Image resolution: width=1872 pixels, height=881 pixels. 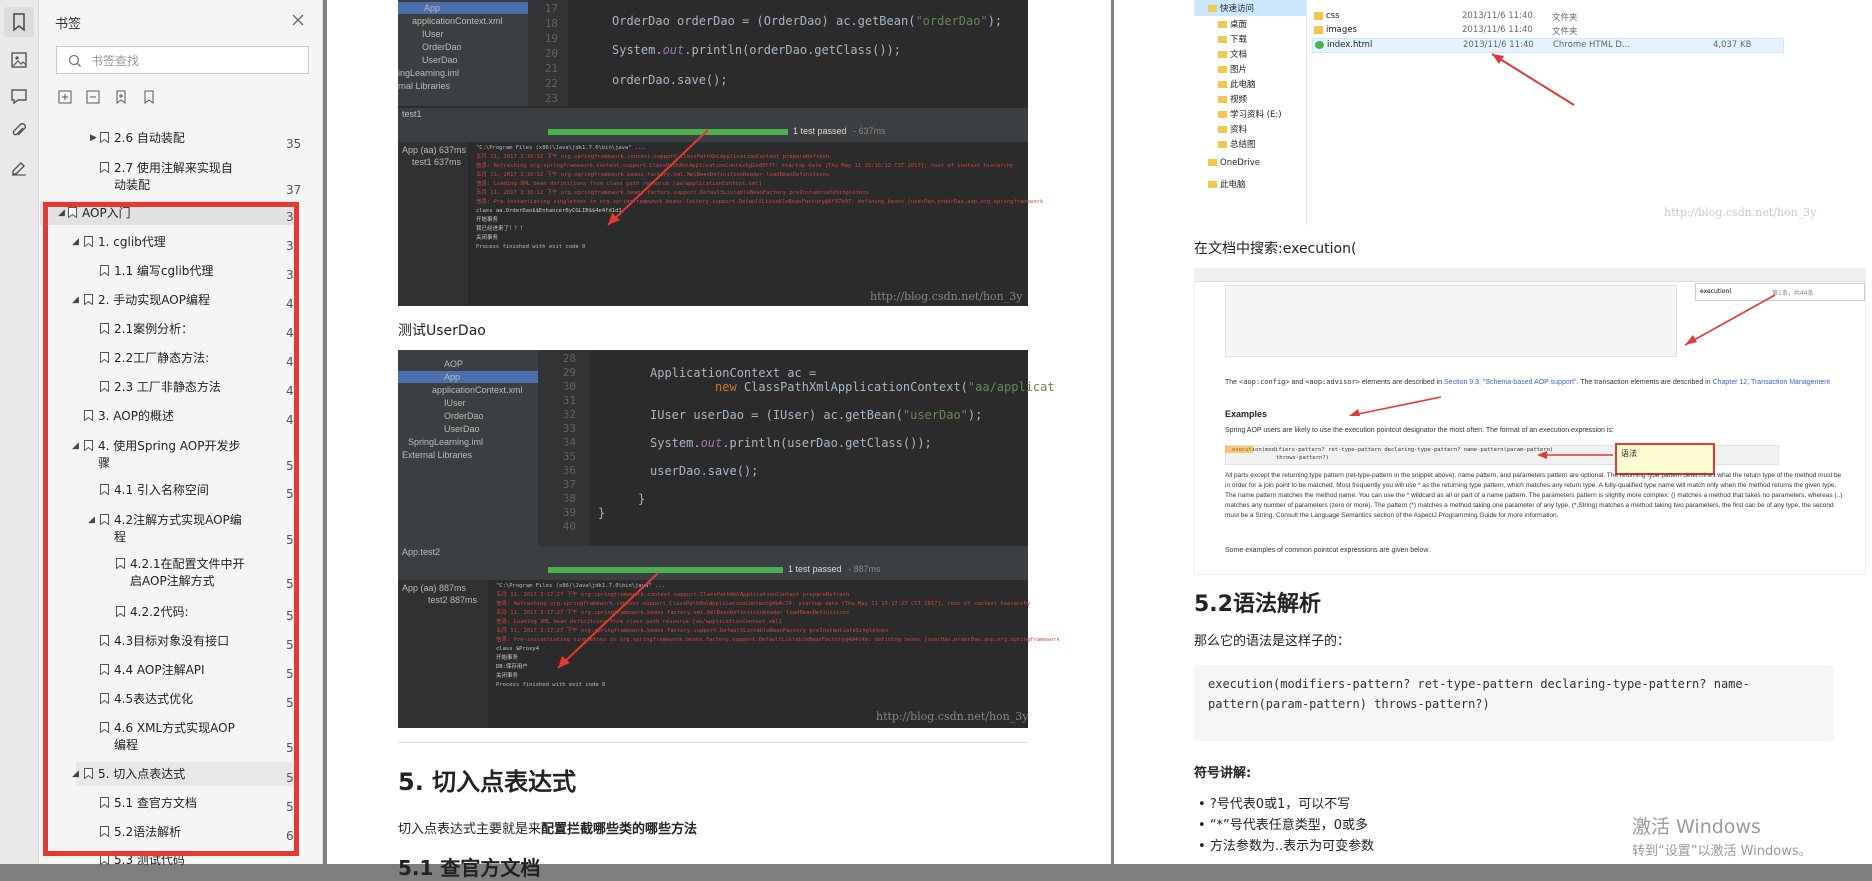 What do you see at coordinates (19, 131) in the screenshot?
I see `attachment-icon` at bounding box center [19, 131].